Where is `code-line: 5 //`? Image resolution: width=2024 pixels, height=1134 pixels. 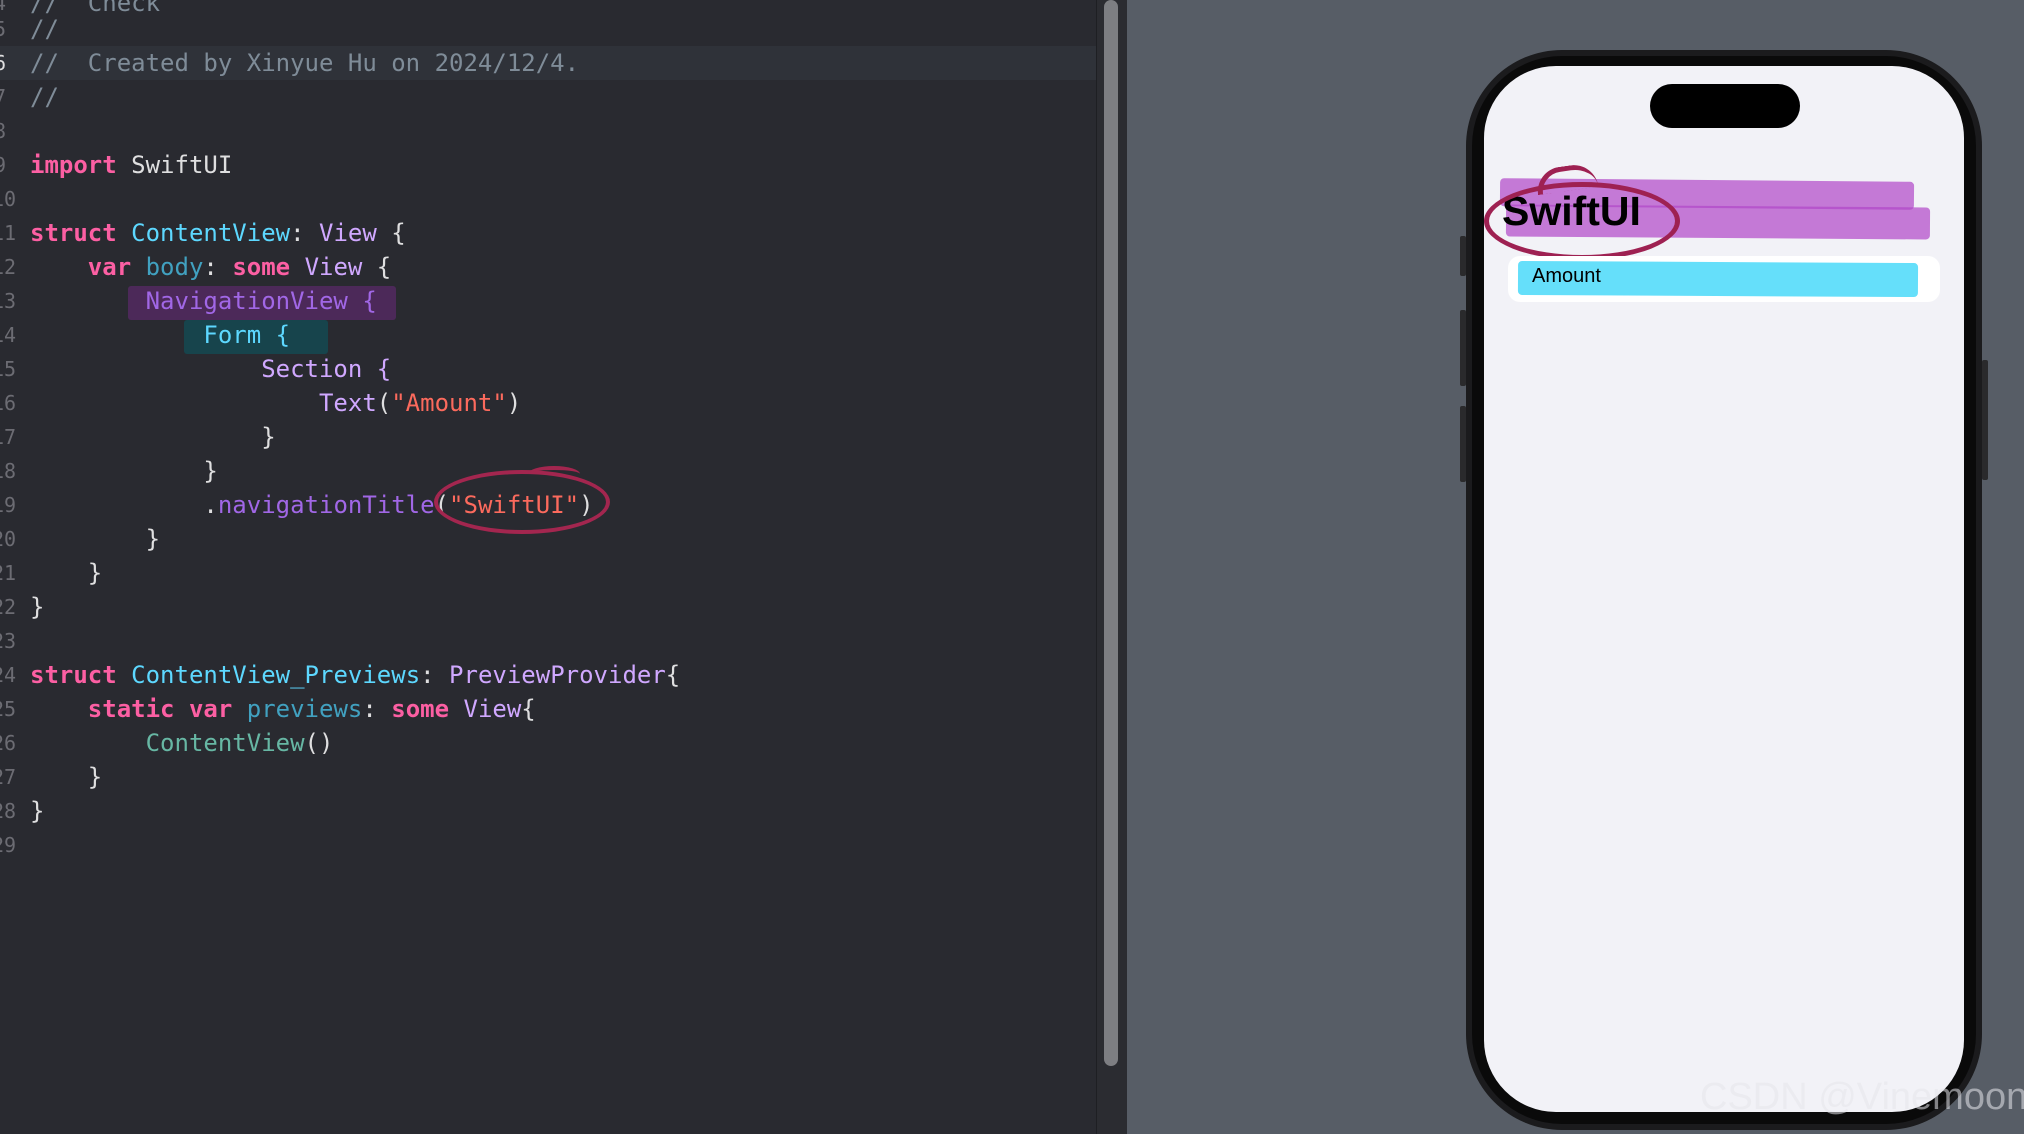 code-line: 5 // is located at coordinates (548, 29).